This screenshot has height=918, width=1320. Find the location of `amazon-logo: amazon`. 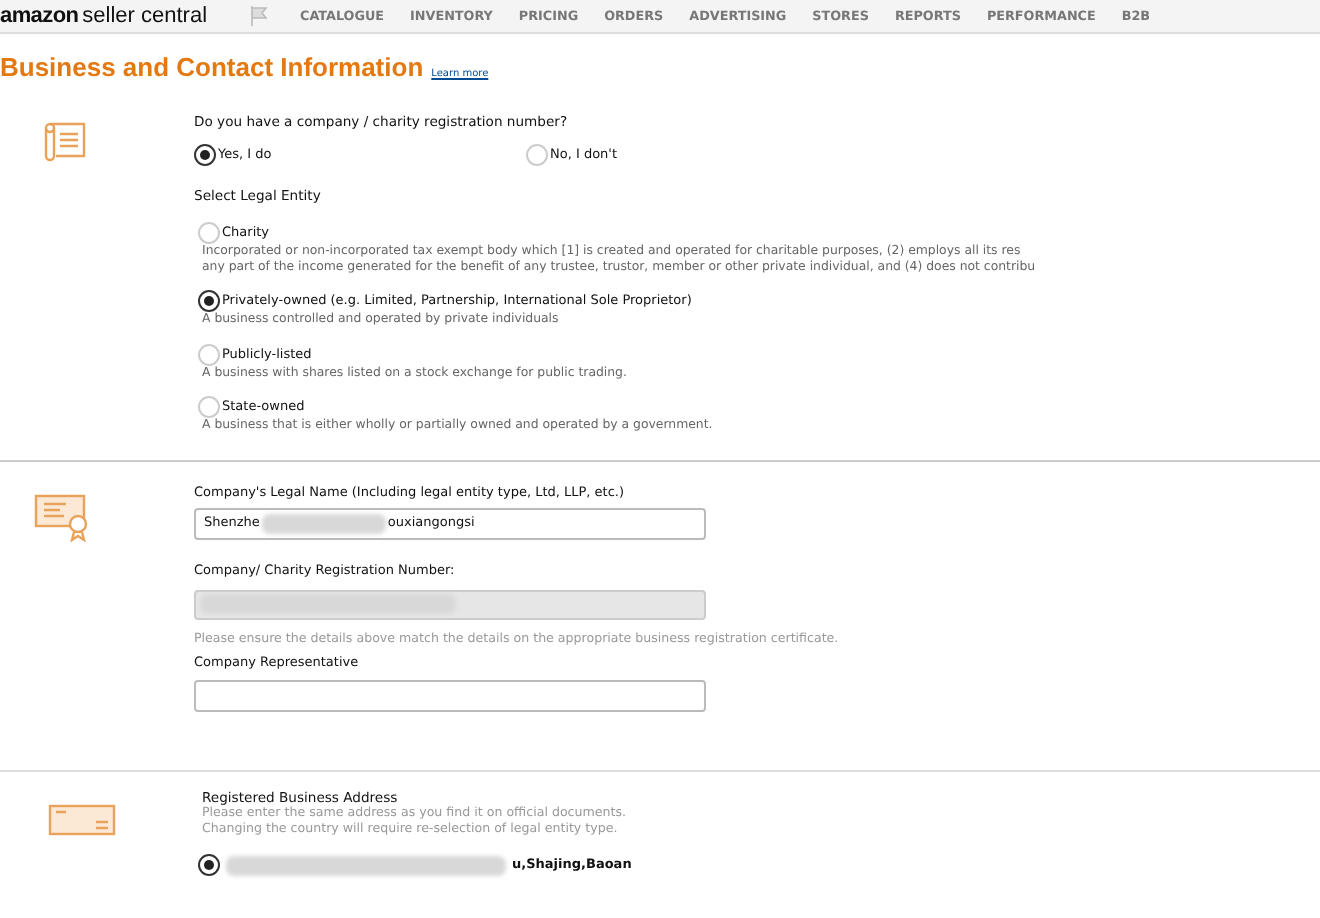

amazon-logo: amazon is located at coordinates (39, 16).